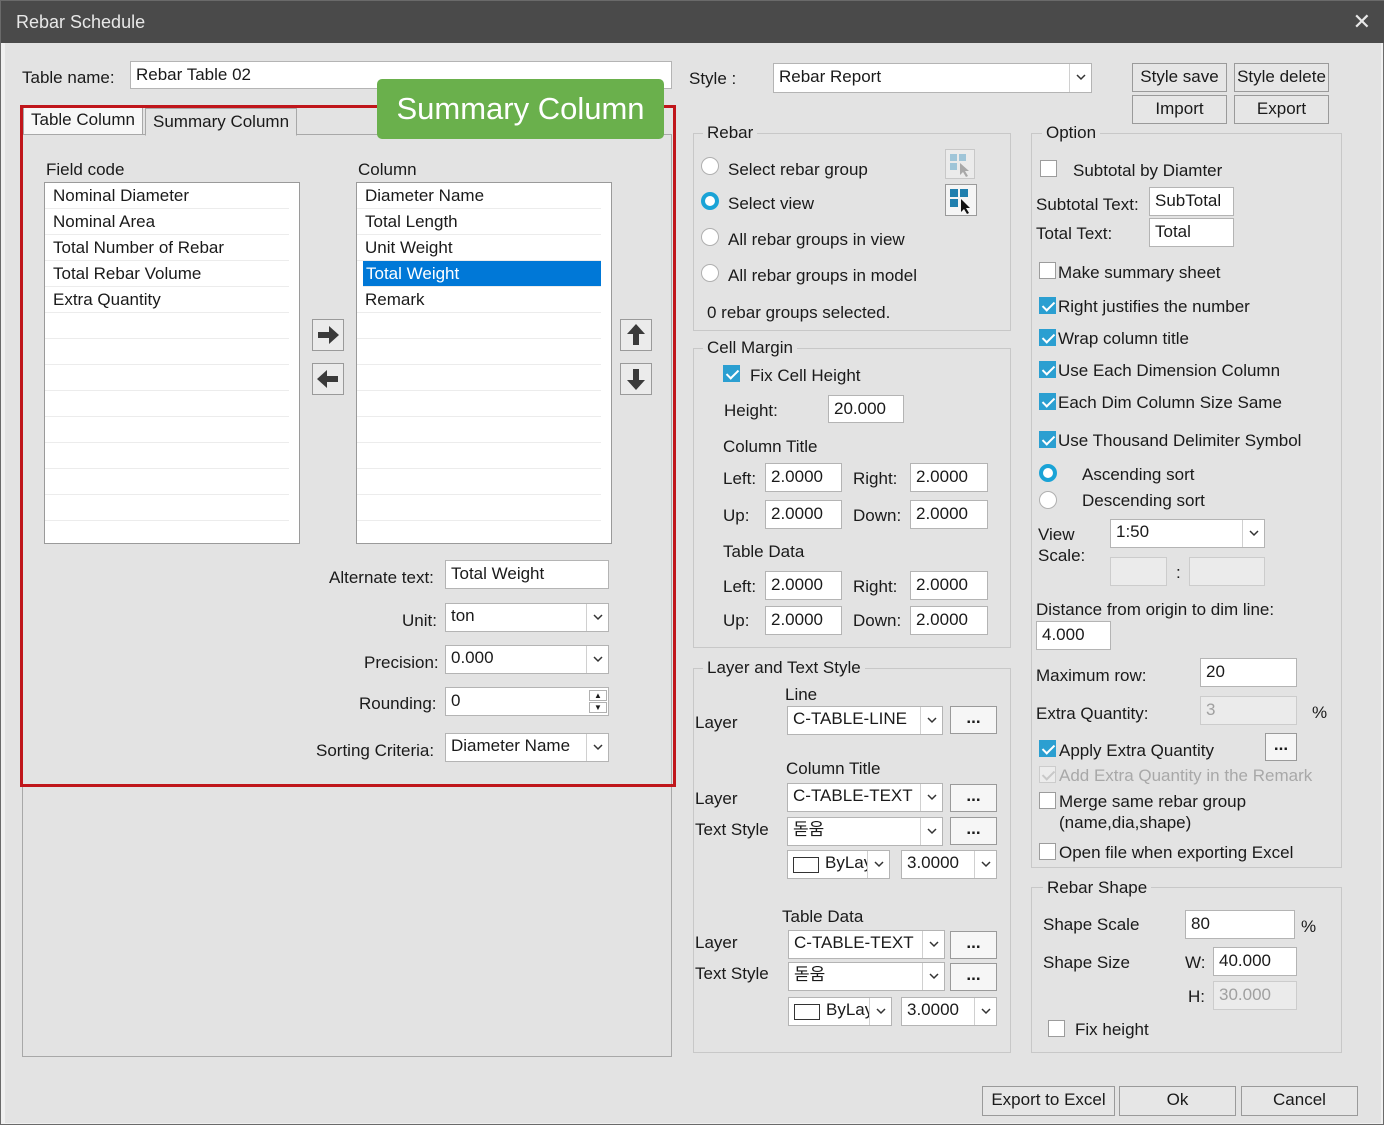 The image size is (1384, 1125). What do you see at coordinates (1255, 961) in the screenshot?
I see `shape-width-input: 40.000` at bounding box center [1255, 961].